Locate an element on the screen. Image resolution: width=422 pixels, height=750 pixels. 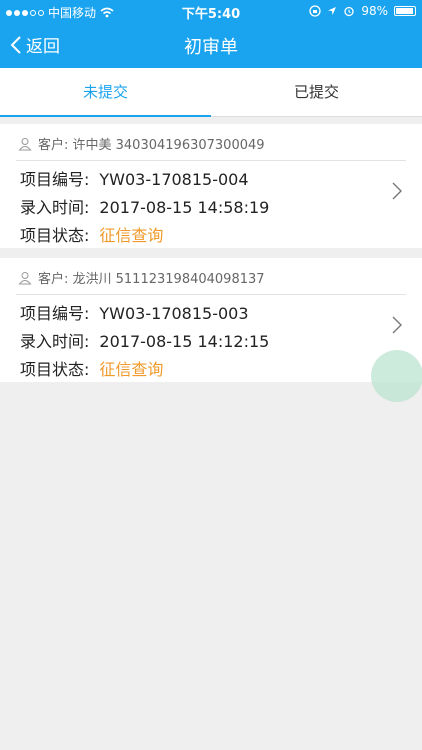
project-no-row: 项目编号: YW03-170815-003 is located at coordinates (134, 312).